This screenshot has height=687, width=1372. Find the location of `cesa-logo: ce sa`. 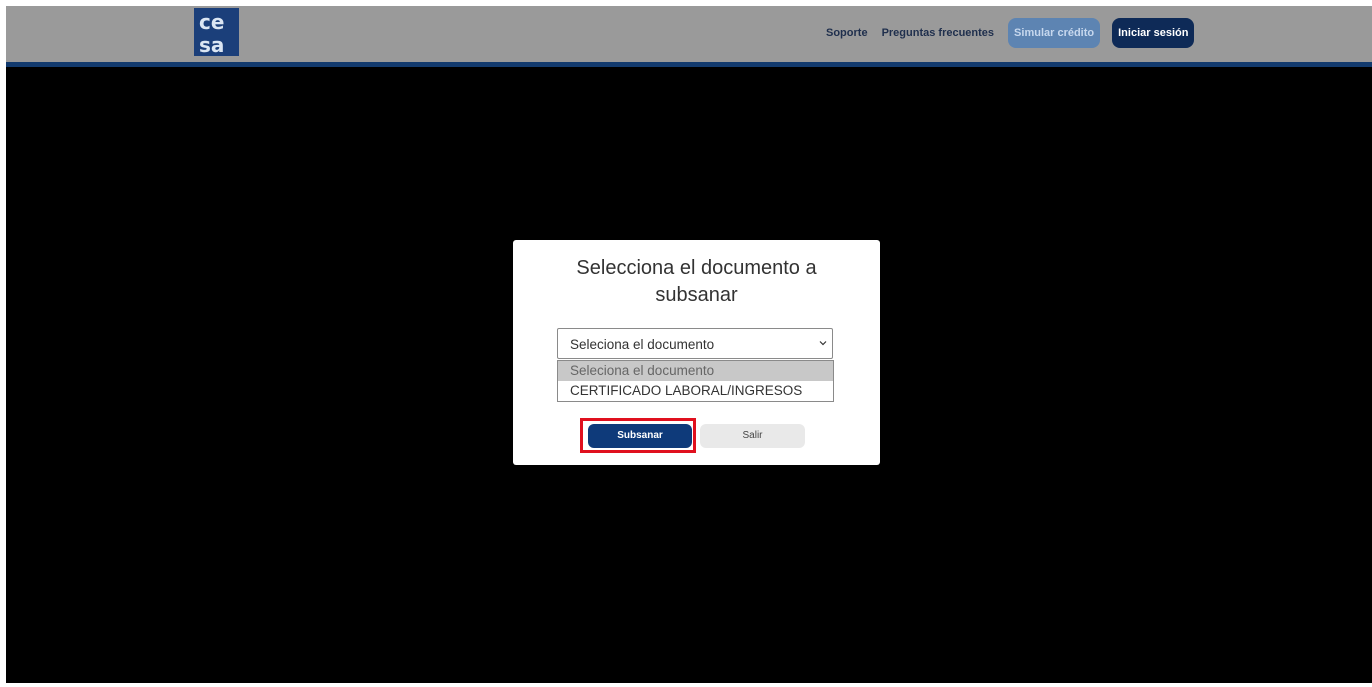

cesa-logo: ce sa is located at coordinates (216, 32).